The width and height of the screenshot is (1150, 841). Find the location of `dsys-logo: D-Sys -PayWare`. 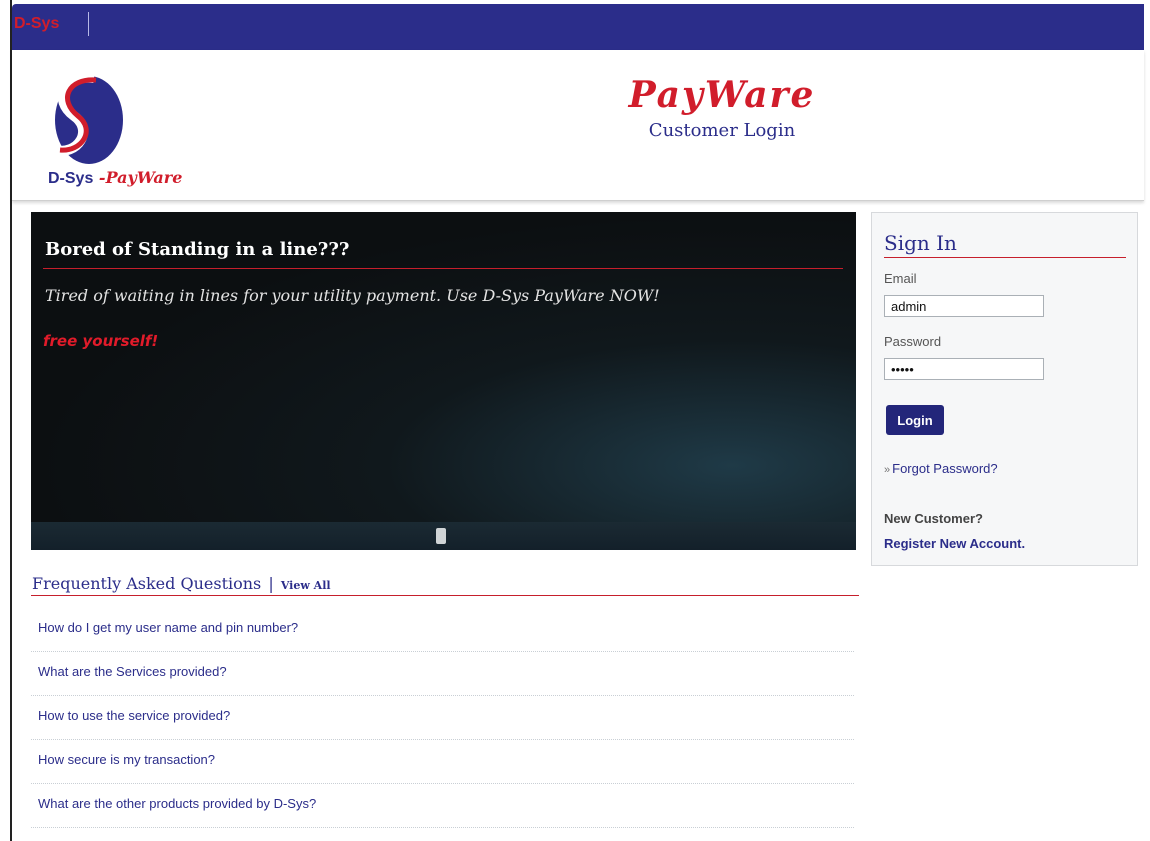

dsys-logo: D-Sys -PayWare is located at coordinates (124, 129).